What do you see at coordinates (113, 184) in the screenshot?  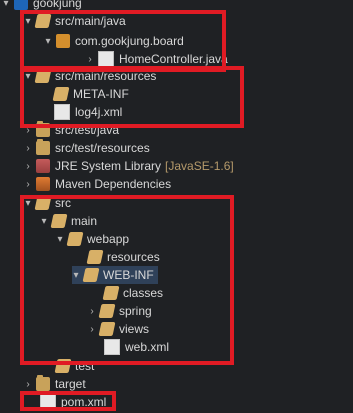 I see `tree-item-label: Maven Dependencies` at bounding box center [113, 184].